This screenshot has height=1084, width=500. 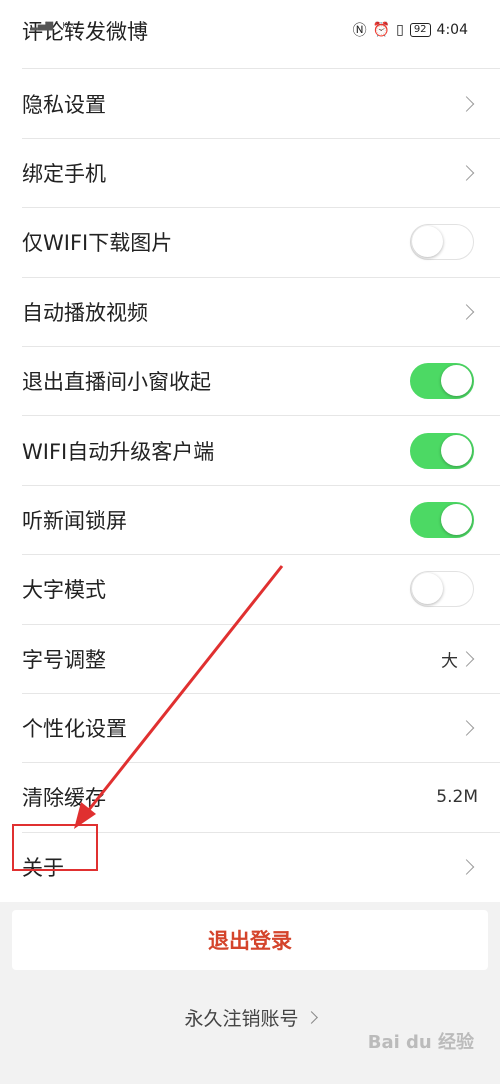 What do you see at coordinates (261, 798) in the screenshot?
I see `settings-row-clear-cache: 清除缓存 5.2M` at bounding box center [261, 798].